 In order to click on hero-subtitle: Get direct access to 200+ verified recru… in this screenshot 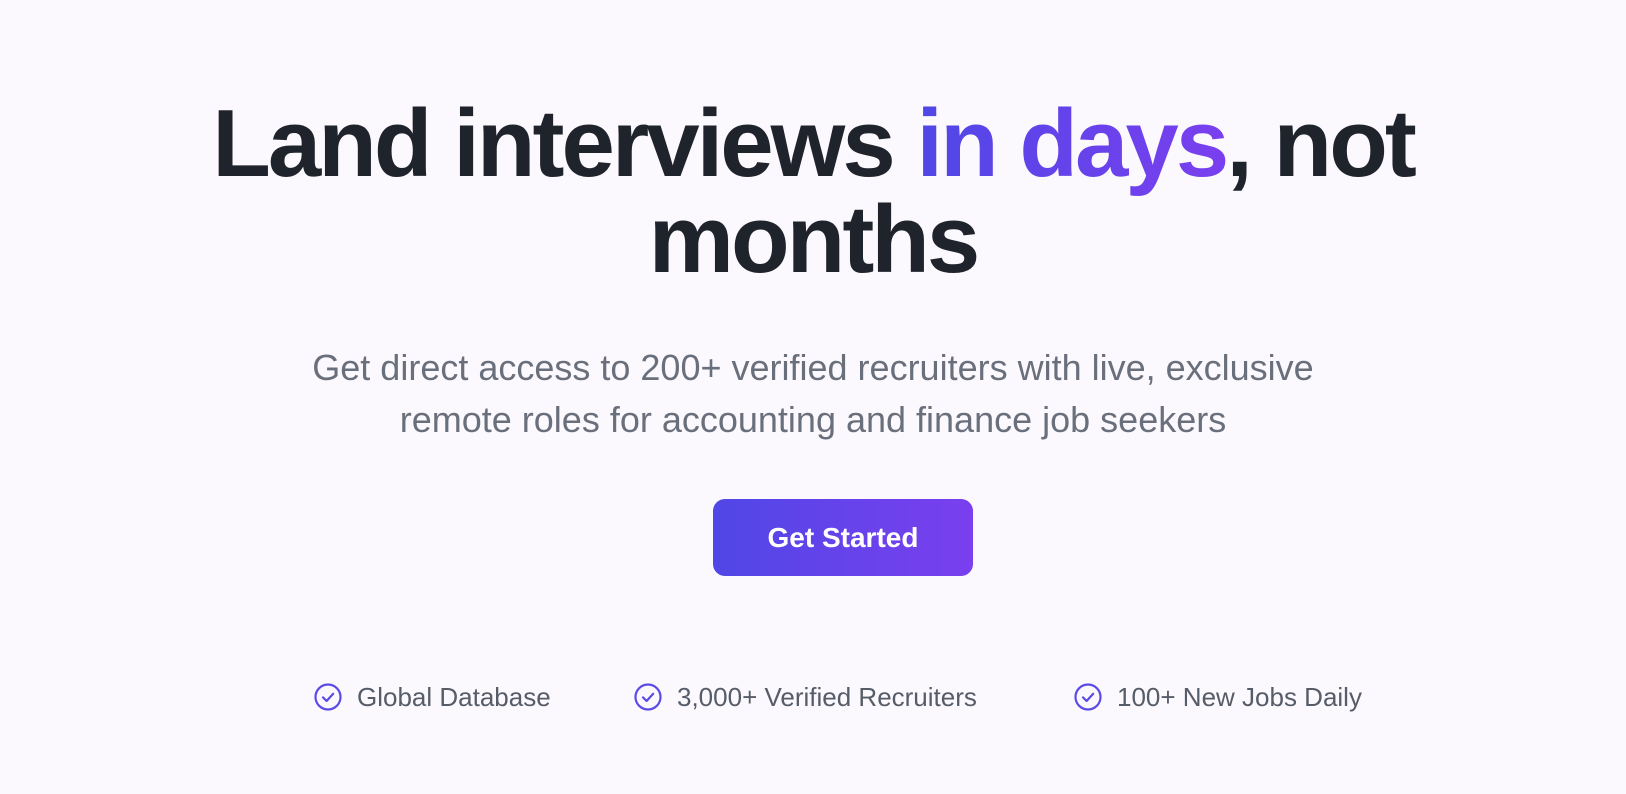, I will do `click(813, 394)`.